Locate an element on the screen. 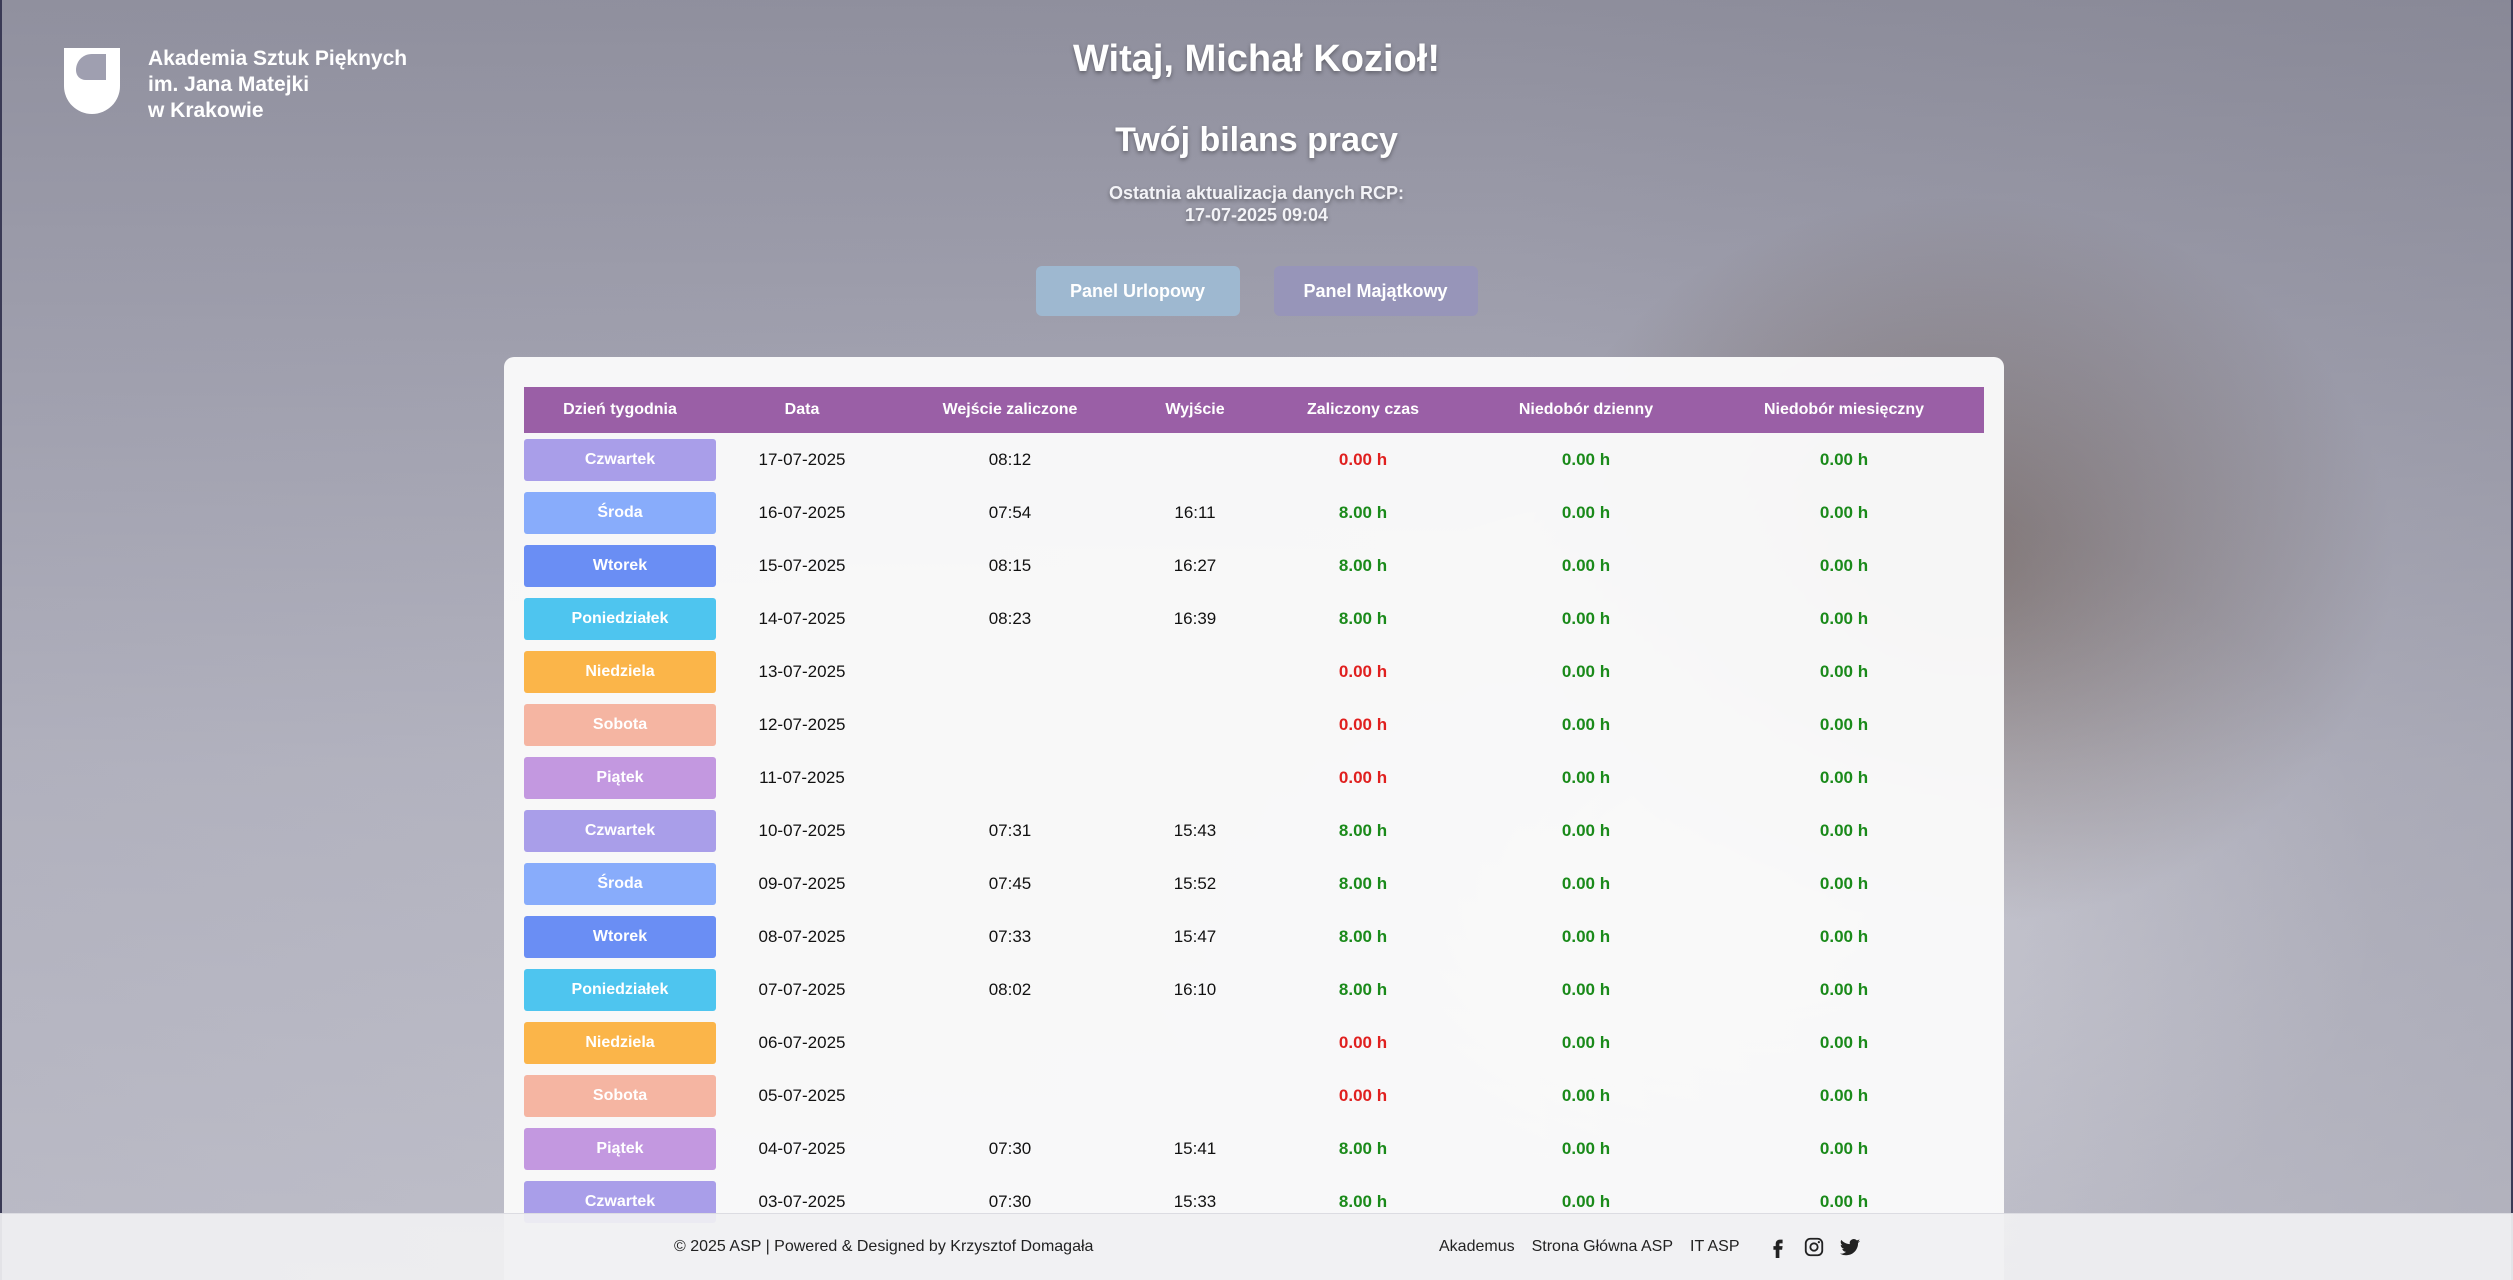  day-badge: Niedziela is located at coordinates (620, 1042).